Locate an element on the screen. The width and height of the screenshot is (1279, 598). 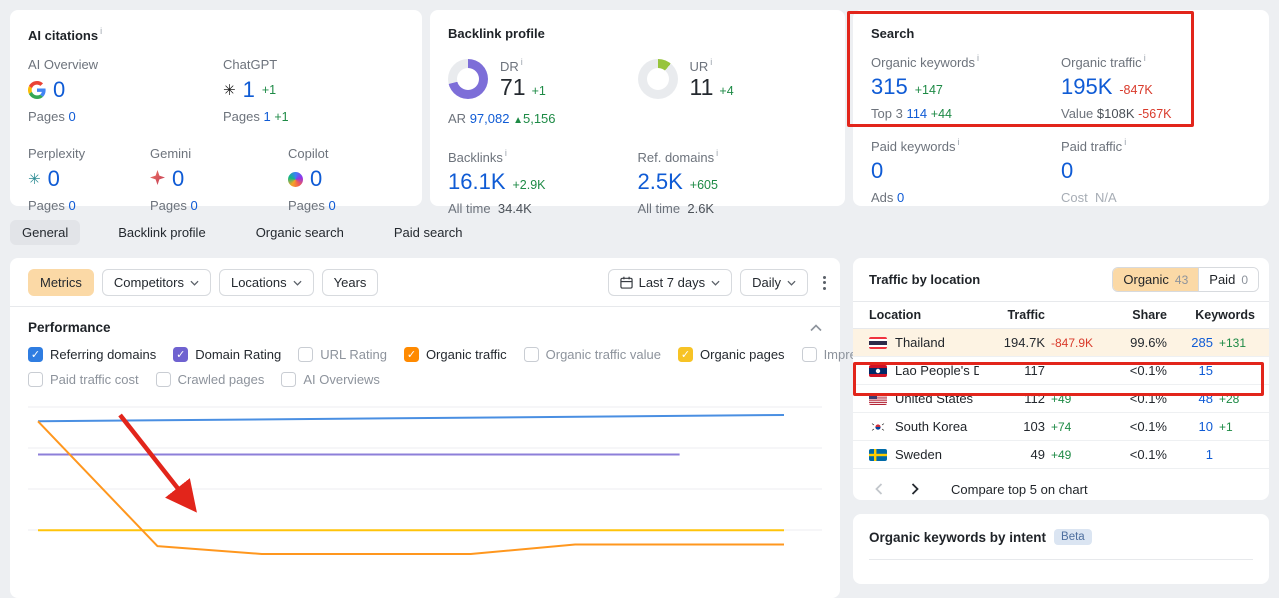
pages-value: 1 is located at coordinates (267, 116).